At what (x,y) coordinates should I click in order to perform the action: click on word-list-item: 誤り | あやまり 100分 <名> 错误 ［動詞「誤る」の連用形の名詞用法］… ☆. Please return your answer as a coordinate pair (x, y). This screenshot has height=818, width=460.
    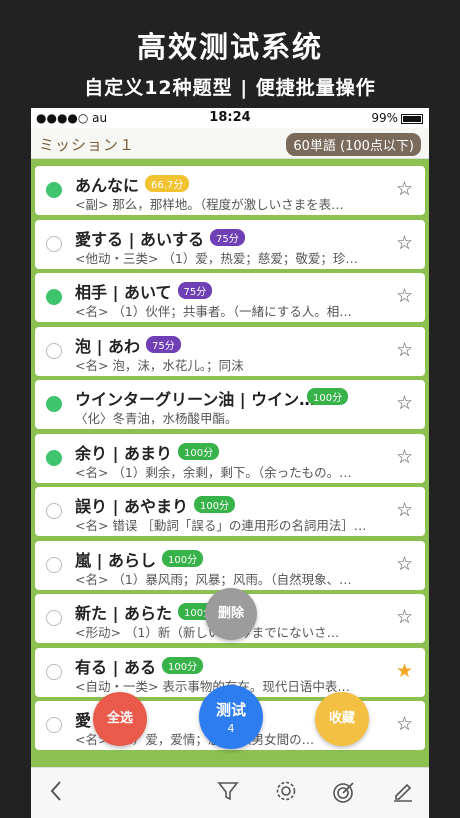
    Looking at the image, I should click on (230, 511).